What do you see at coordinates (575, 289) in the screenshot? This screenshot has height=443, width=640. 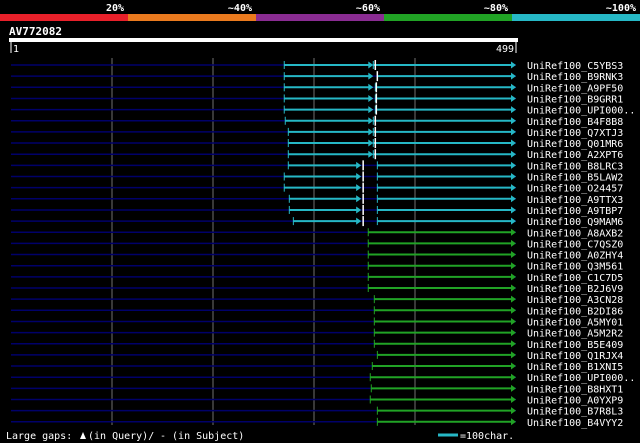 I see `hit-label: UniRef100_B2J6V9` at bounding box center [575, 289].